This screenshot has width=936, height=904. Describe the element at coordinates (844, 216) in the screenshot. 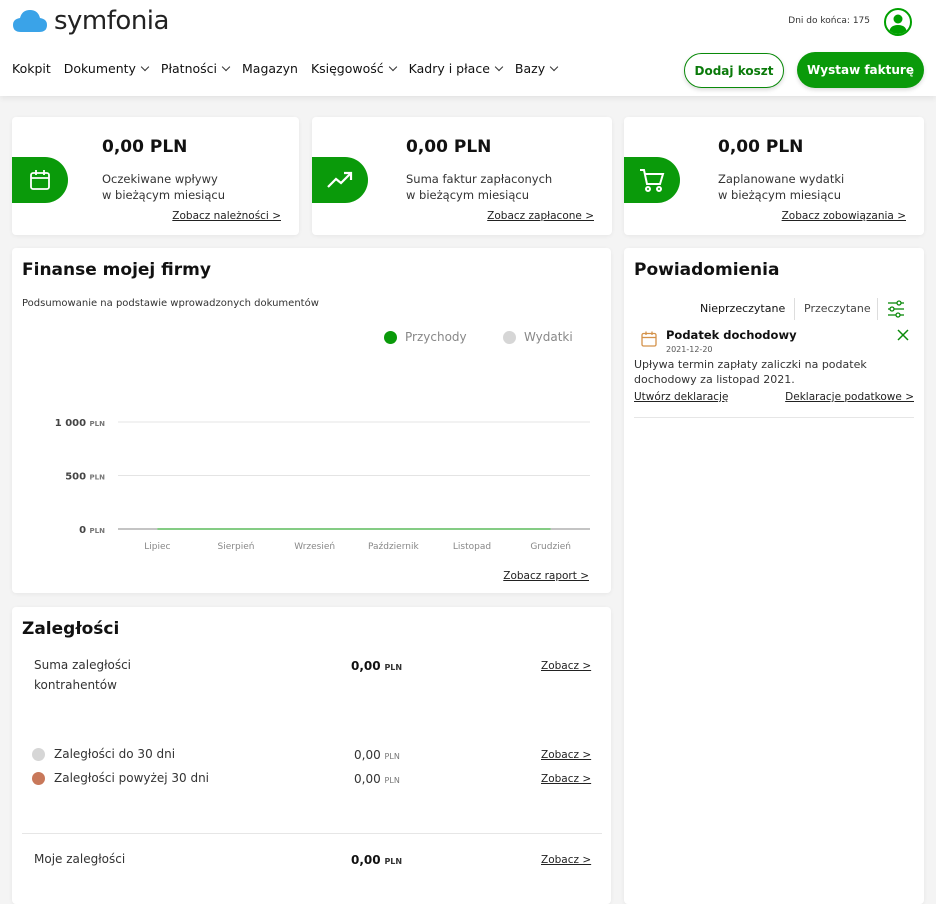

I see `see-liabilities-link: Zobacz zobowiązania >` at that location.